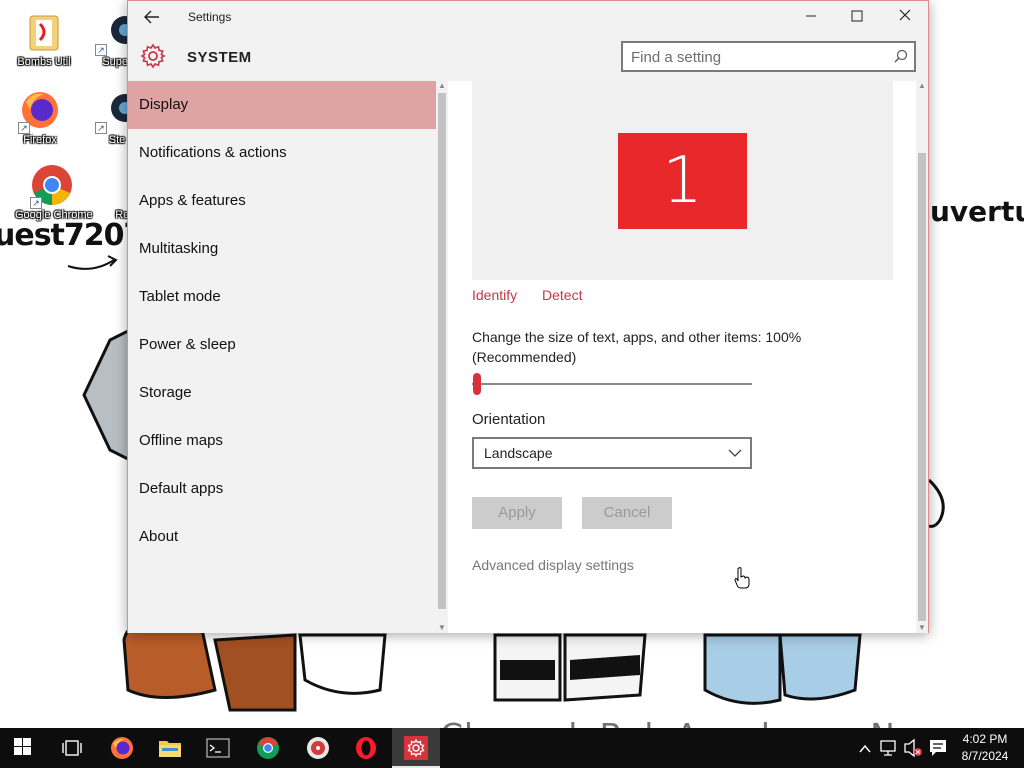 The height and width of the screenshot is (768, 1024). I want to click on notifications-icon, so click(938, 748).